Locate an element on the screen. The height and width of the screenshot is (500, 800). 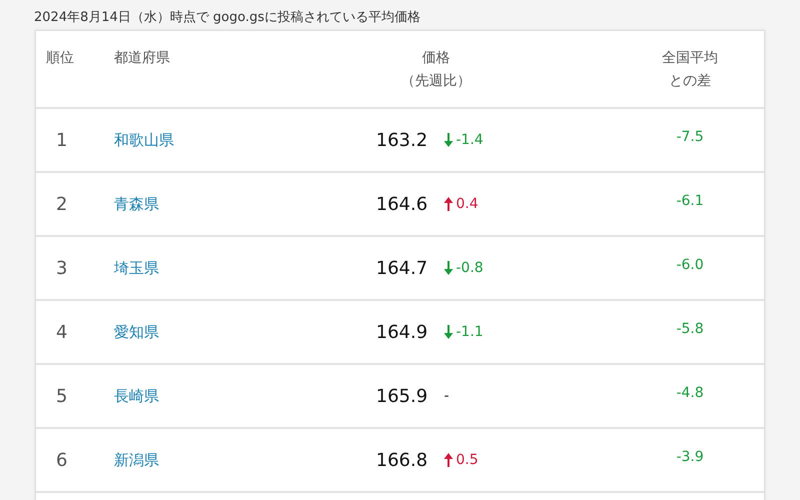
diff-cell: -6.0 is located at coordinates (690, 265).